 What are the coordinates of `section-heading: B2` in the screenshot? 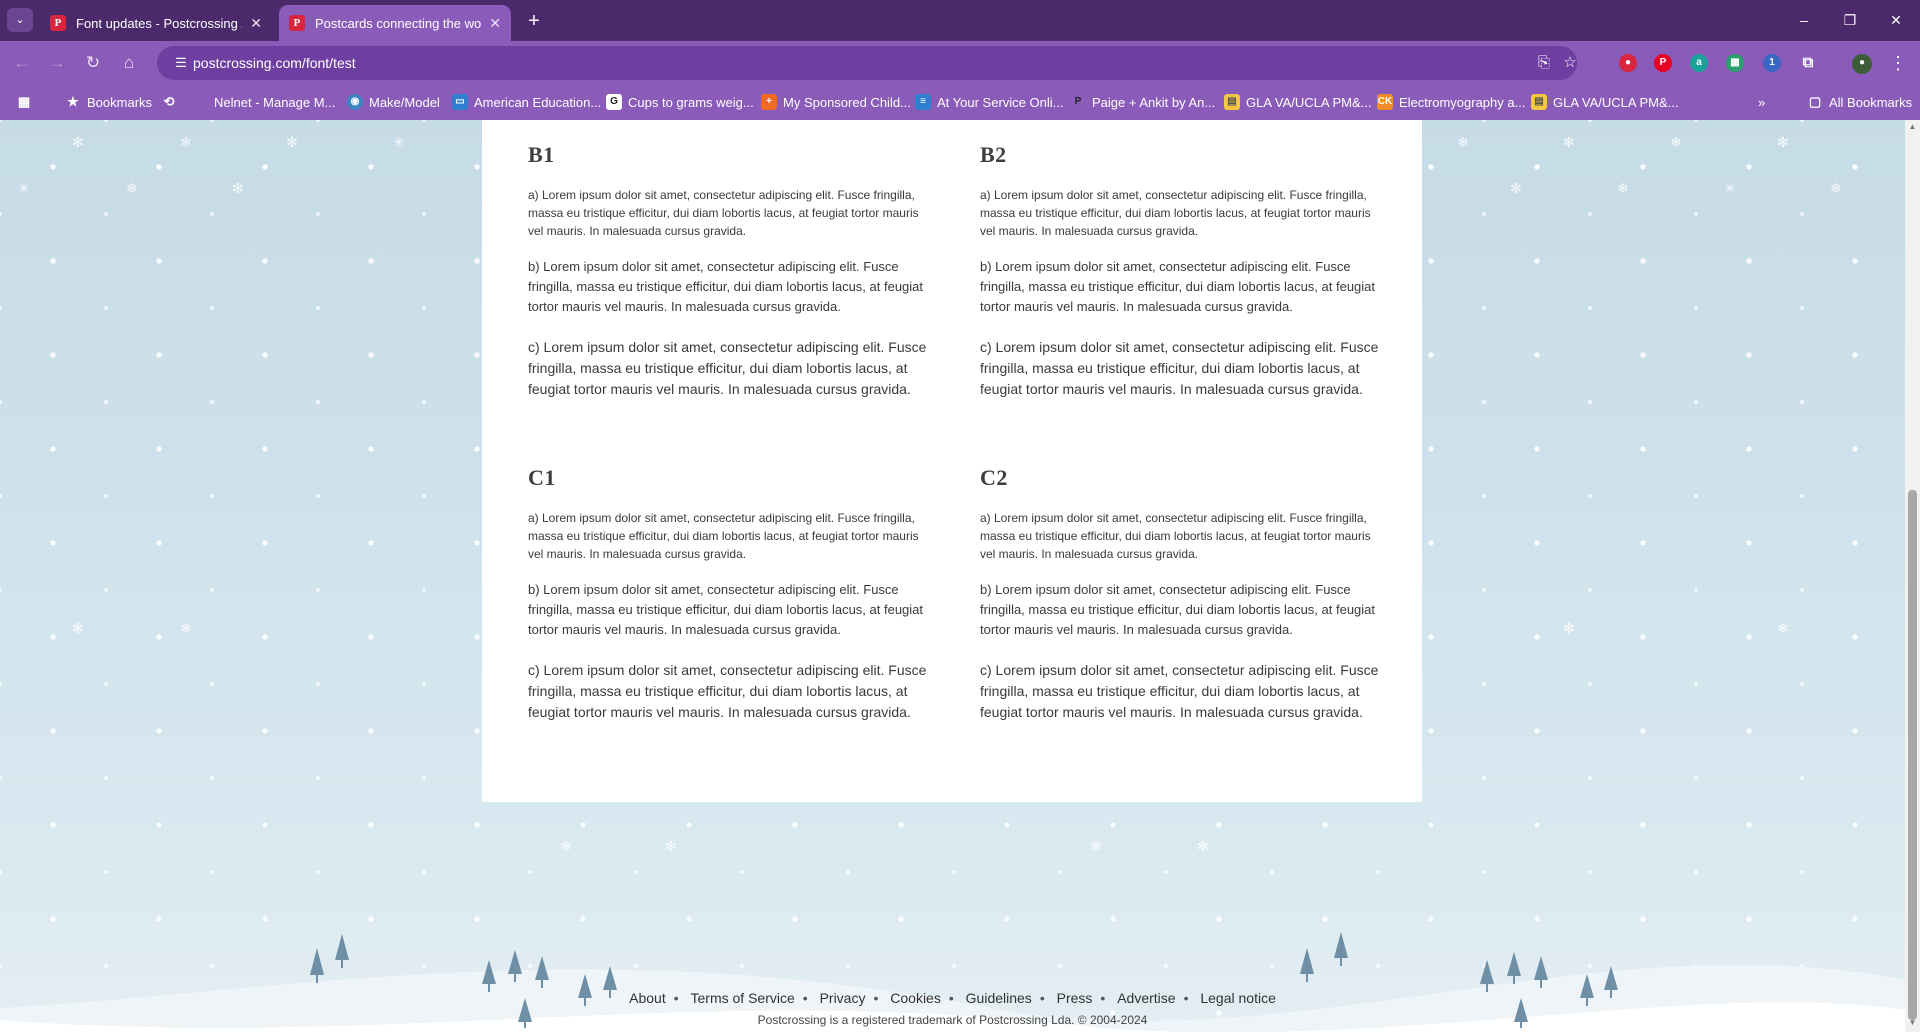 It's located at (993, 154).